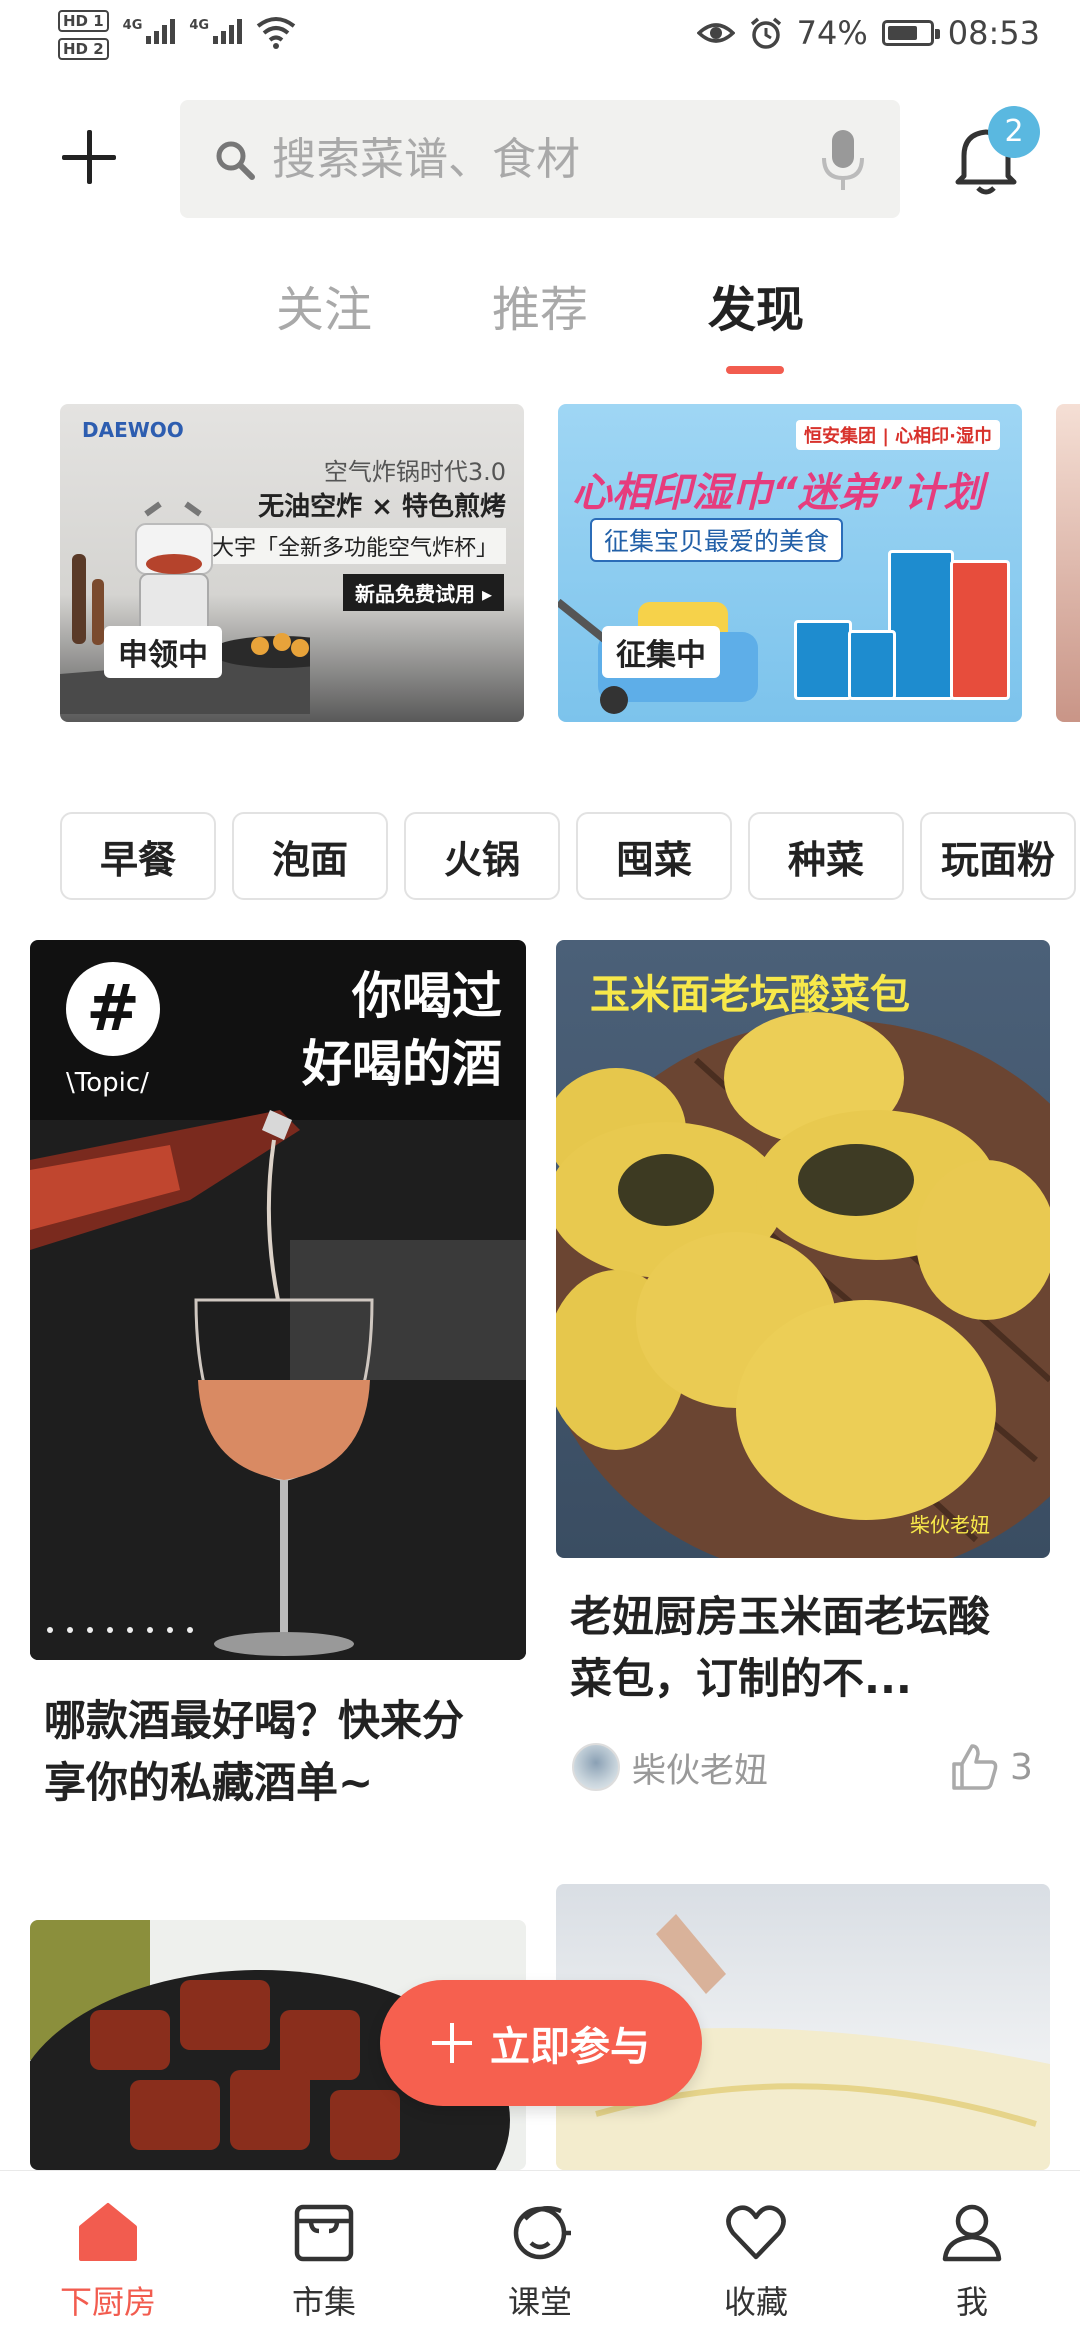 The height and width of the screenshot is (2340, 1080). What do you see at coordinates (83, 35) in the screenshot?
I see `hd-indicators: HD 1 HD 2` at bounding box center [83, 35].